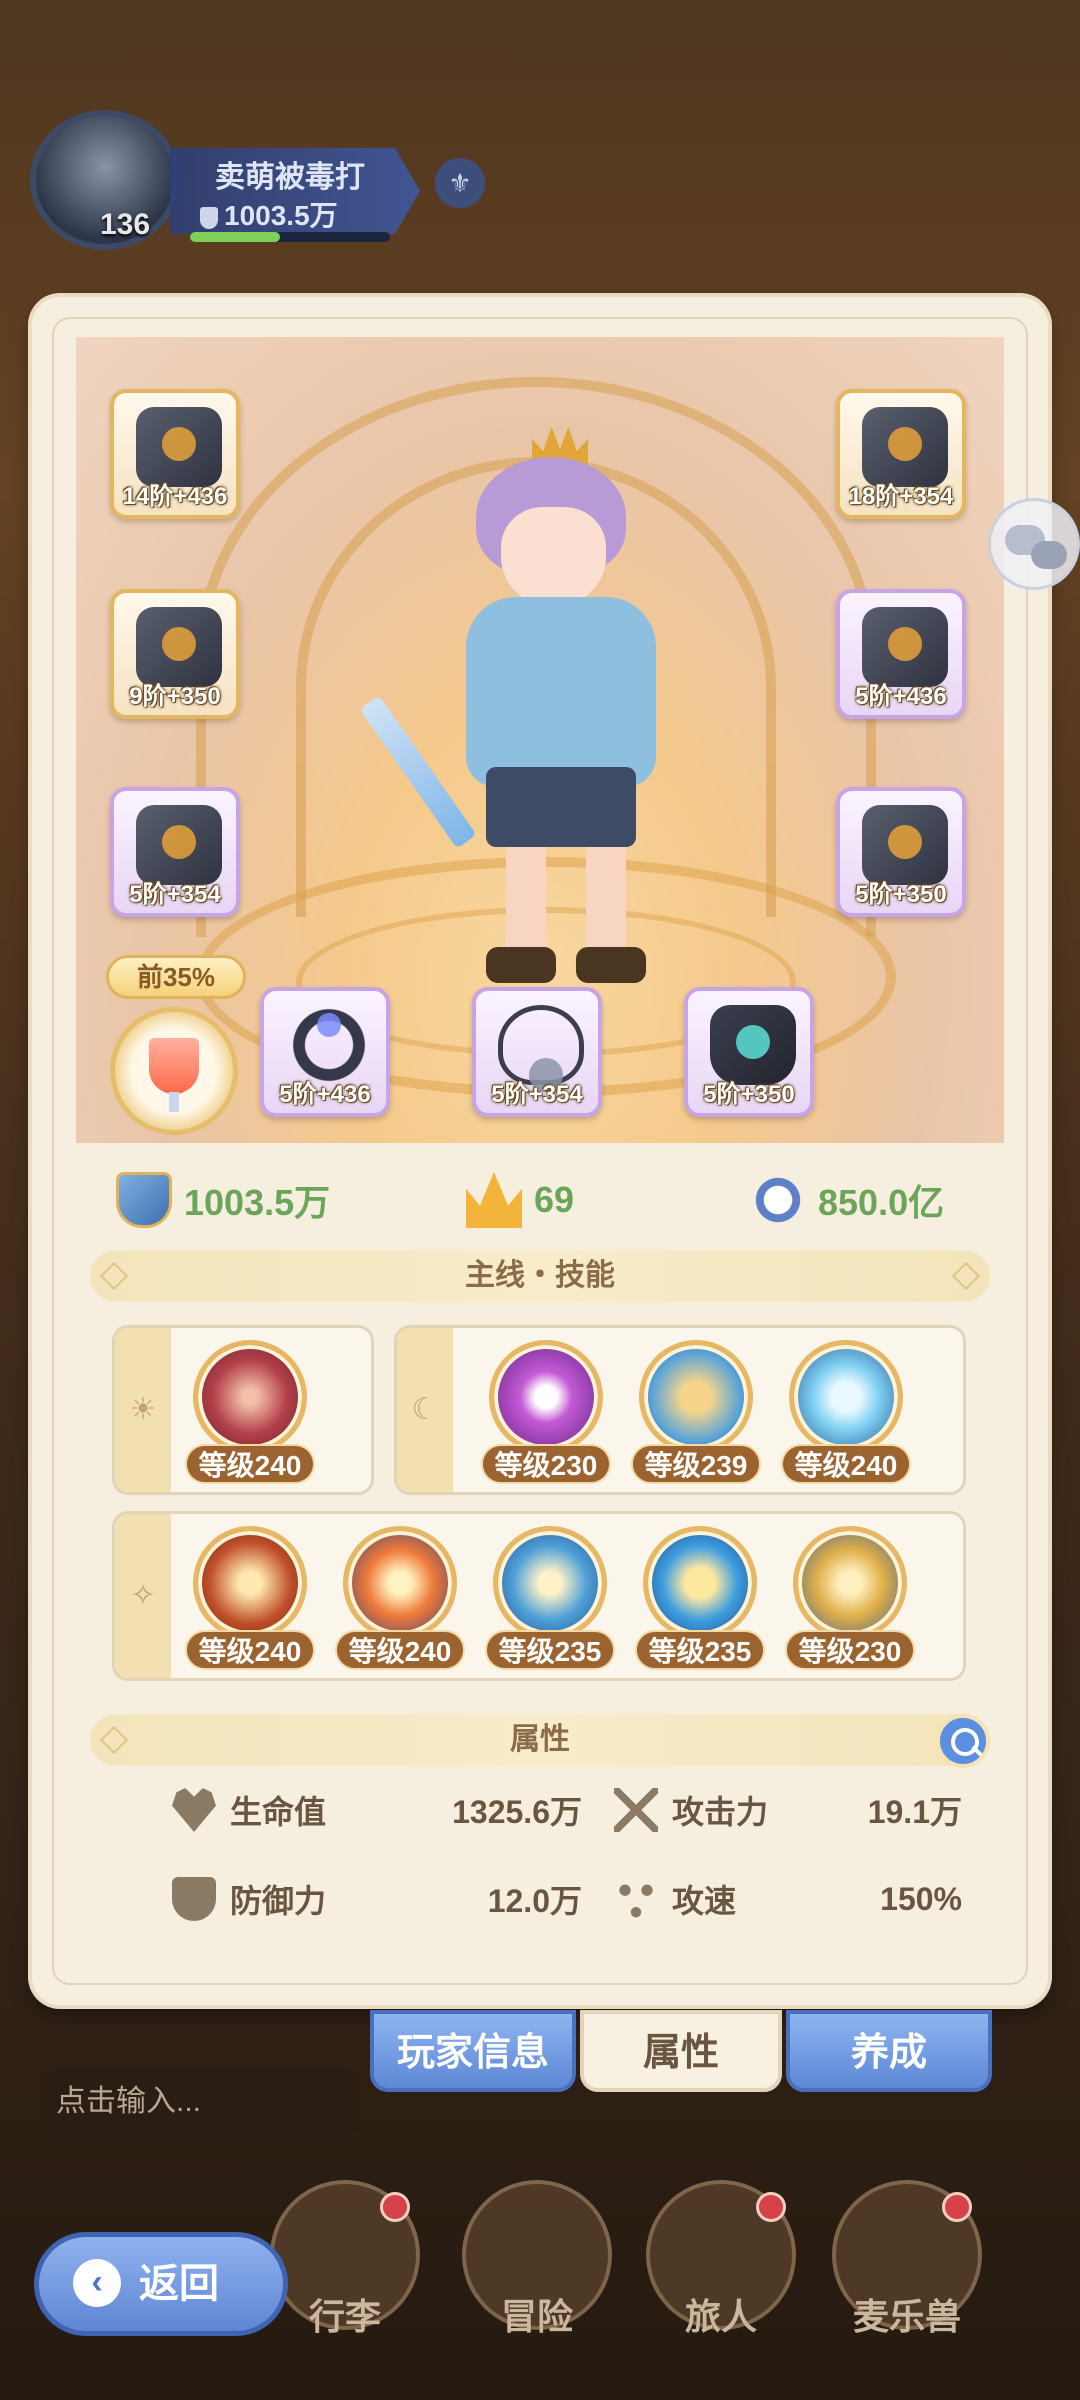 This screenshot has height=2400, width=1080. What do you see at coordinates (143, 1596) in the screenshot?
I see `star-icon: ✧` at bounding box center [143, 1596].